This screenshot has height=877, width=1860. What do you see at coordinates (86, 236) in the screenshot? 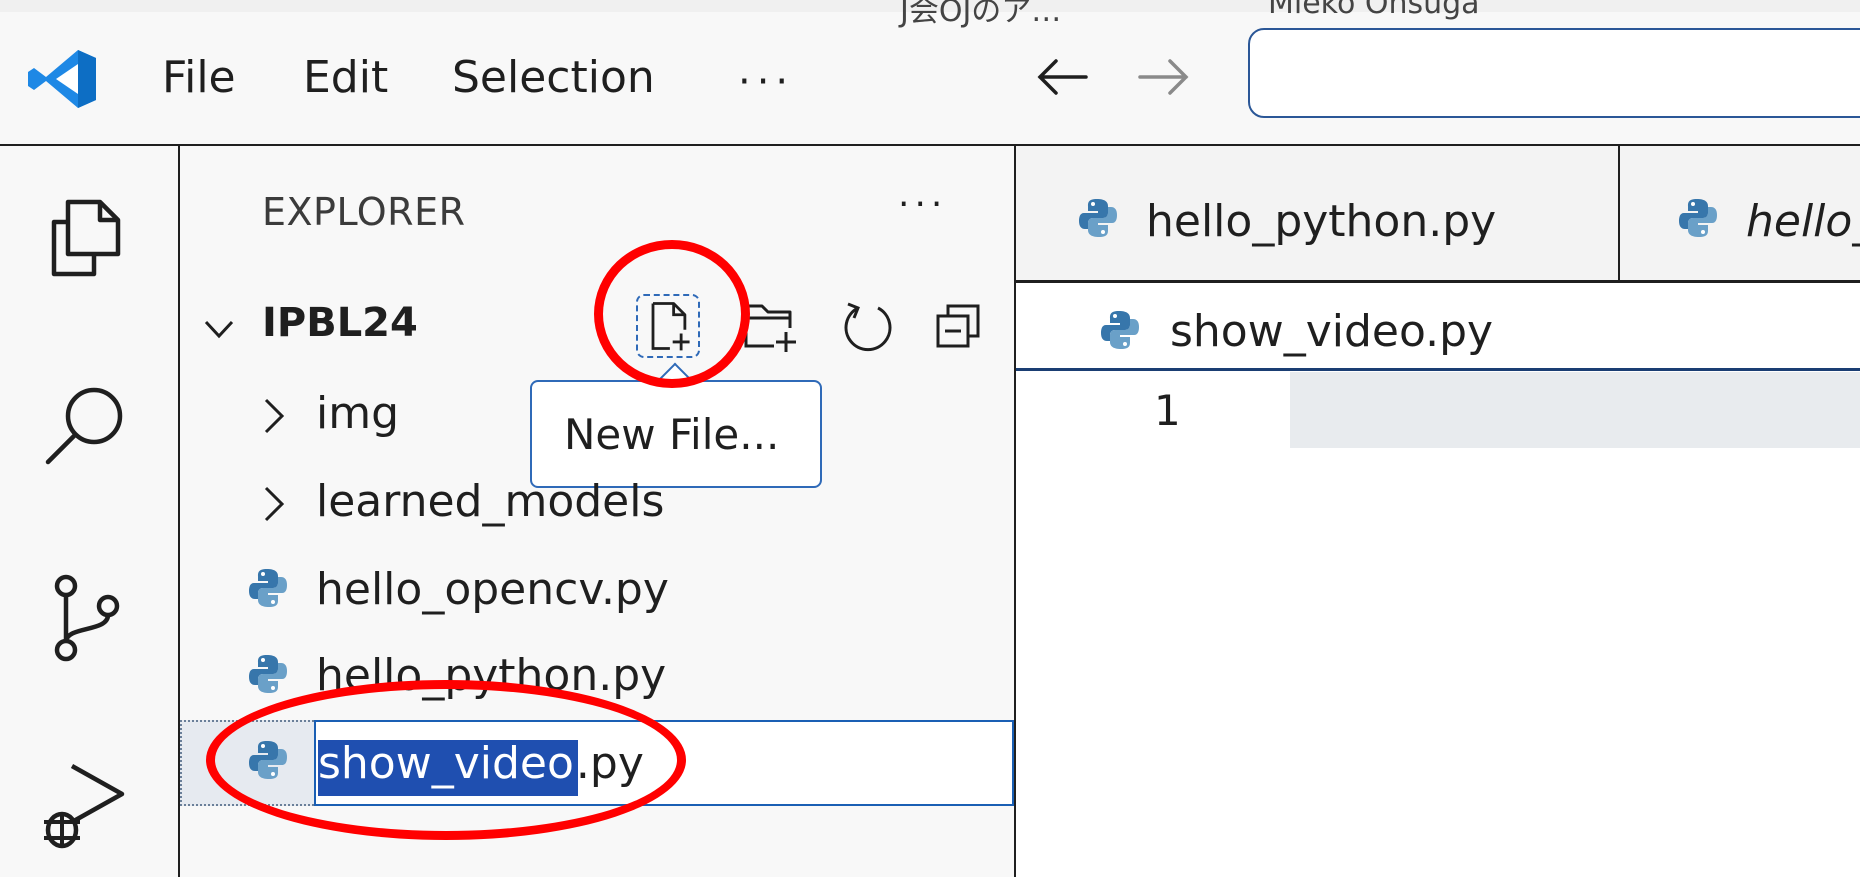
I see `explorer-icon` at bounding box center [86, 236].